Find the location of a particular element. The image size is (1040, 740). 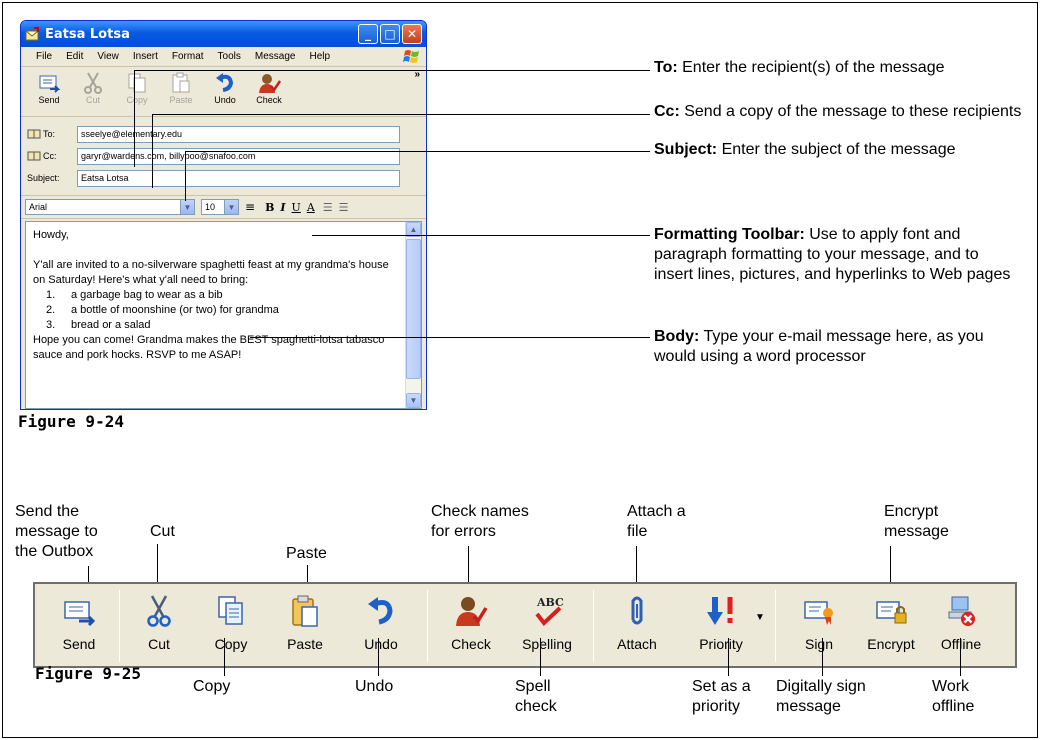

callout-to-term: To: is located at coordinates (666, 67).